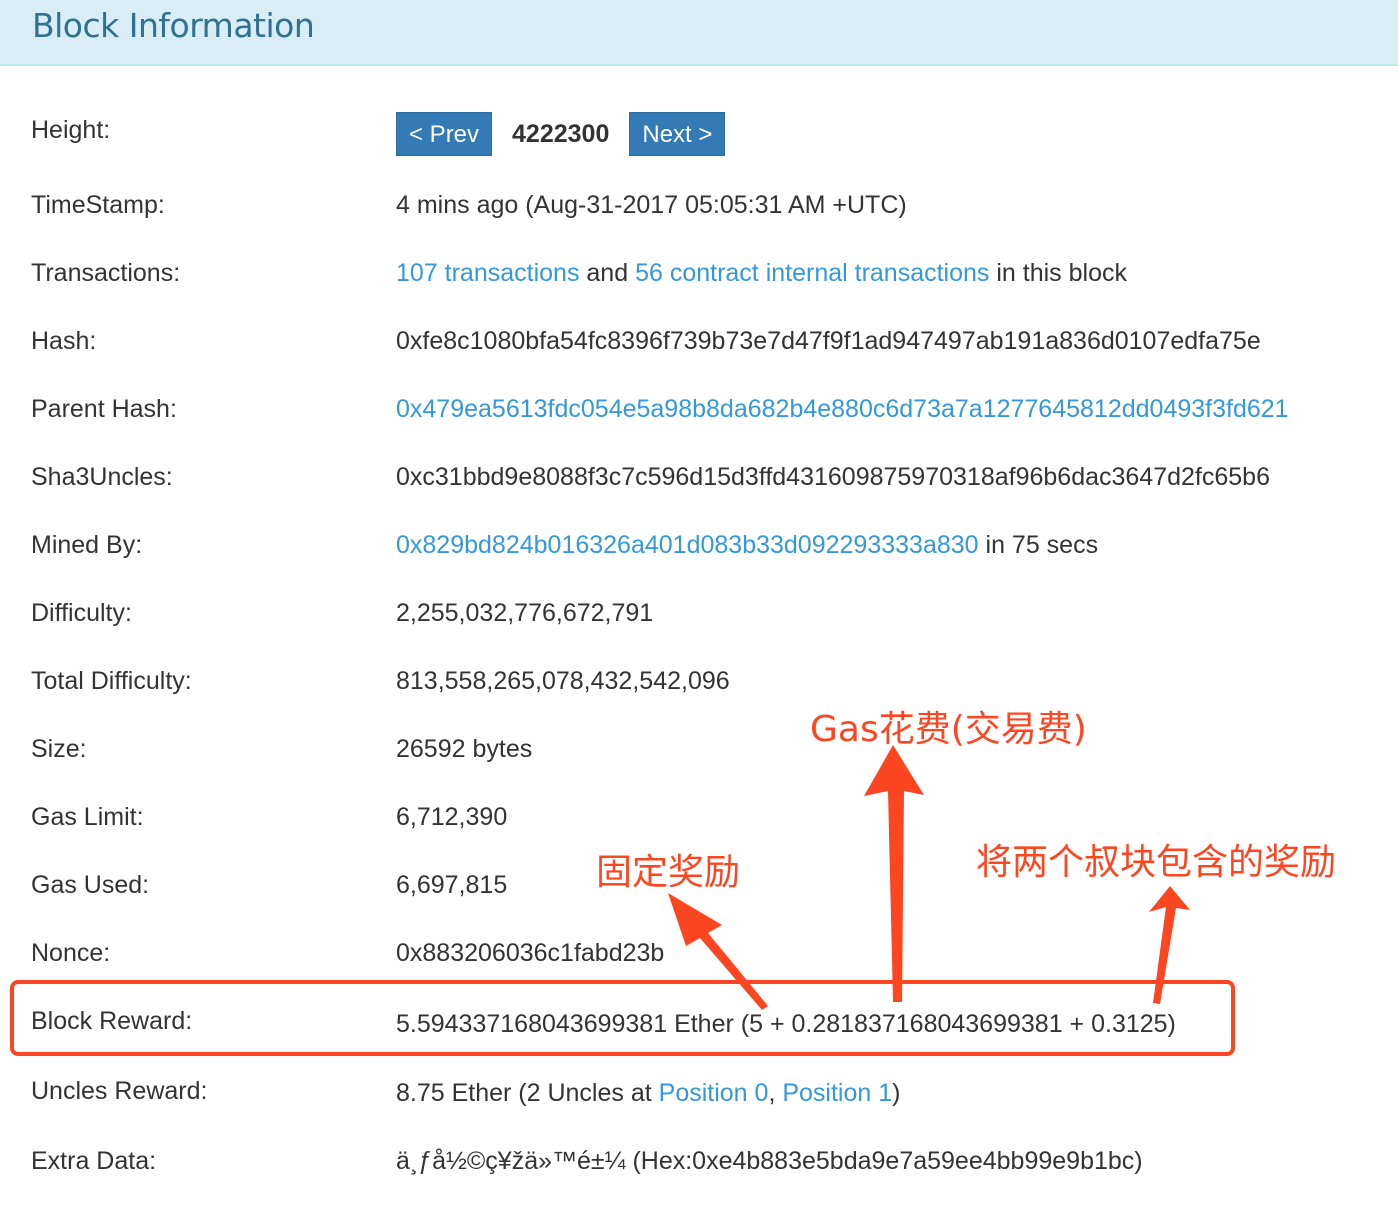 The image size is (1398, 1206). I want to click on arrow-uncle-reward-icon, so click(1169, 945).